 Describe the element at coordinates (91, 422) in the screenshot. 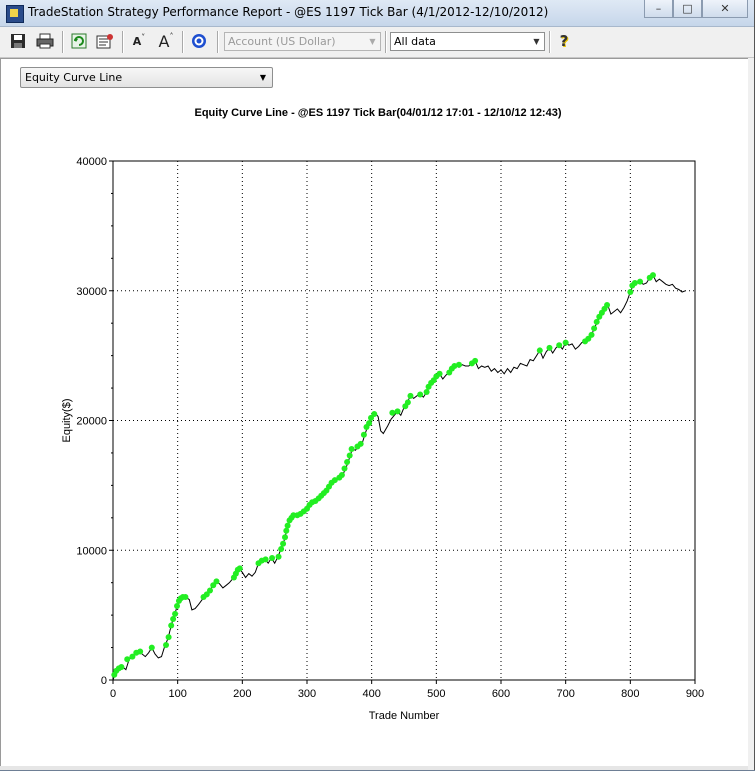

I see `y-tick-label: 20000` at that location.